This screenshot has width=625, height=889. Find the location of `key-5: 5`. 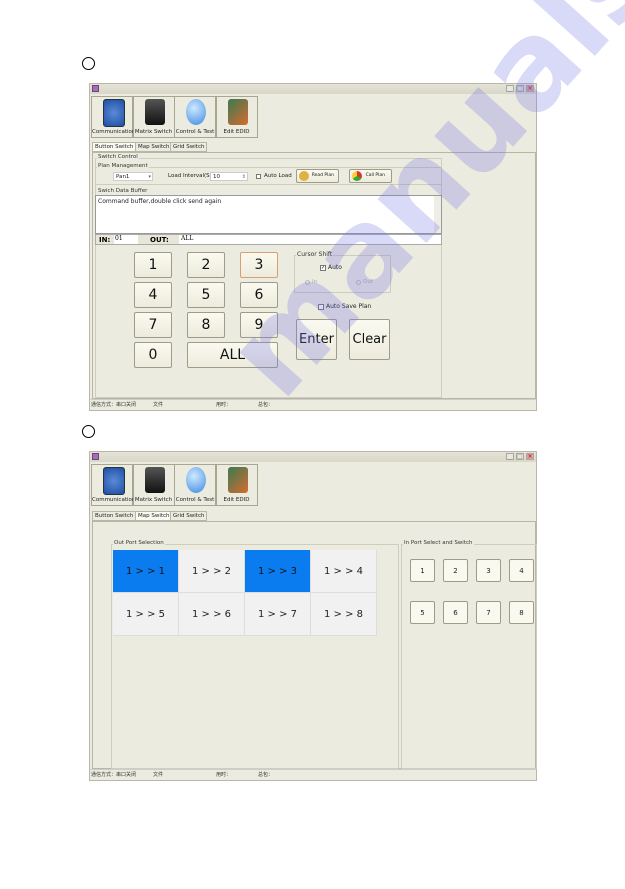

key-5: 5 is located at coordinates (206, 295).